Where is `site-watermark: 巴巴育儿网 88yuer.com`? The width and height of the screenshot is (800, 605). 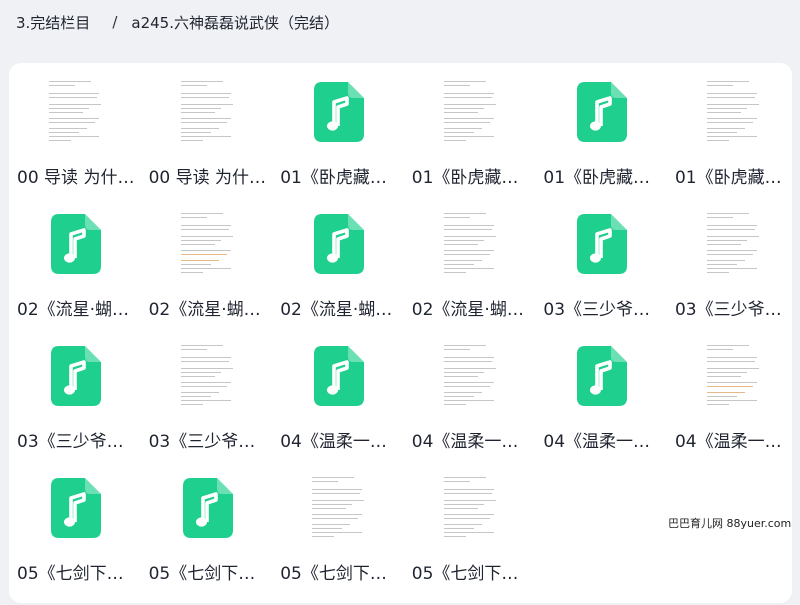
site-watermark: 巴巴育儿网 88yuer.com is located at coordinates (730, 523).